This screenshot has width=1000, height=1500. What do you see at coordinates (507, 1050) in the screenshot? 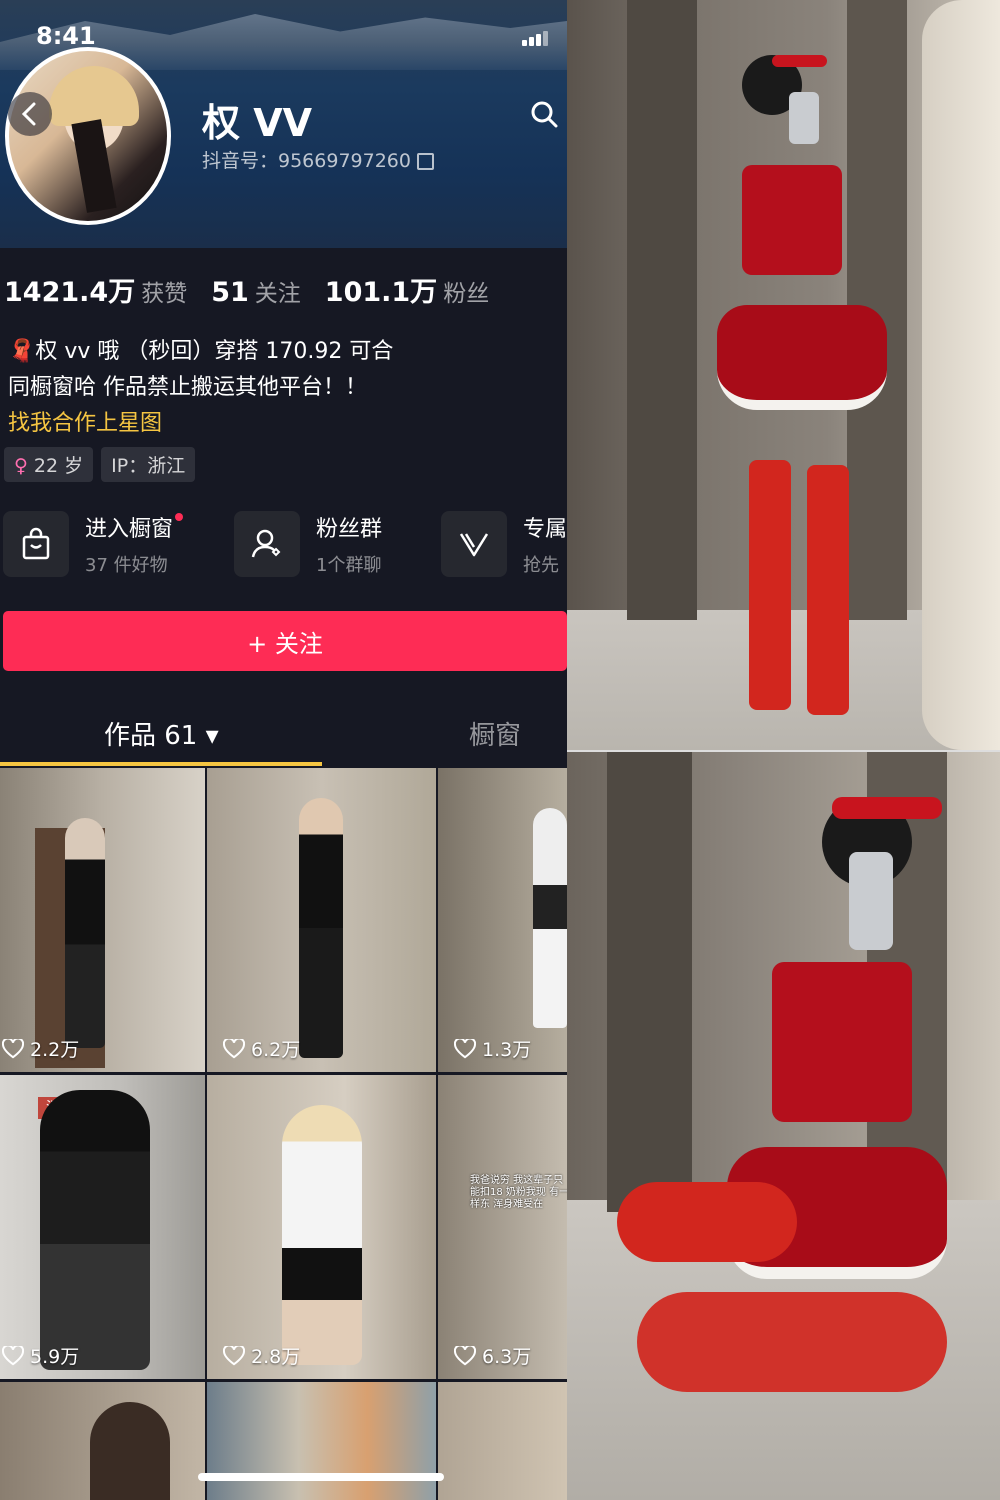
I see `video-likes-count: 1.3万` at bounding box center [507, 1050].